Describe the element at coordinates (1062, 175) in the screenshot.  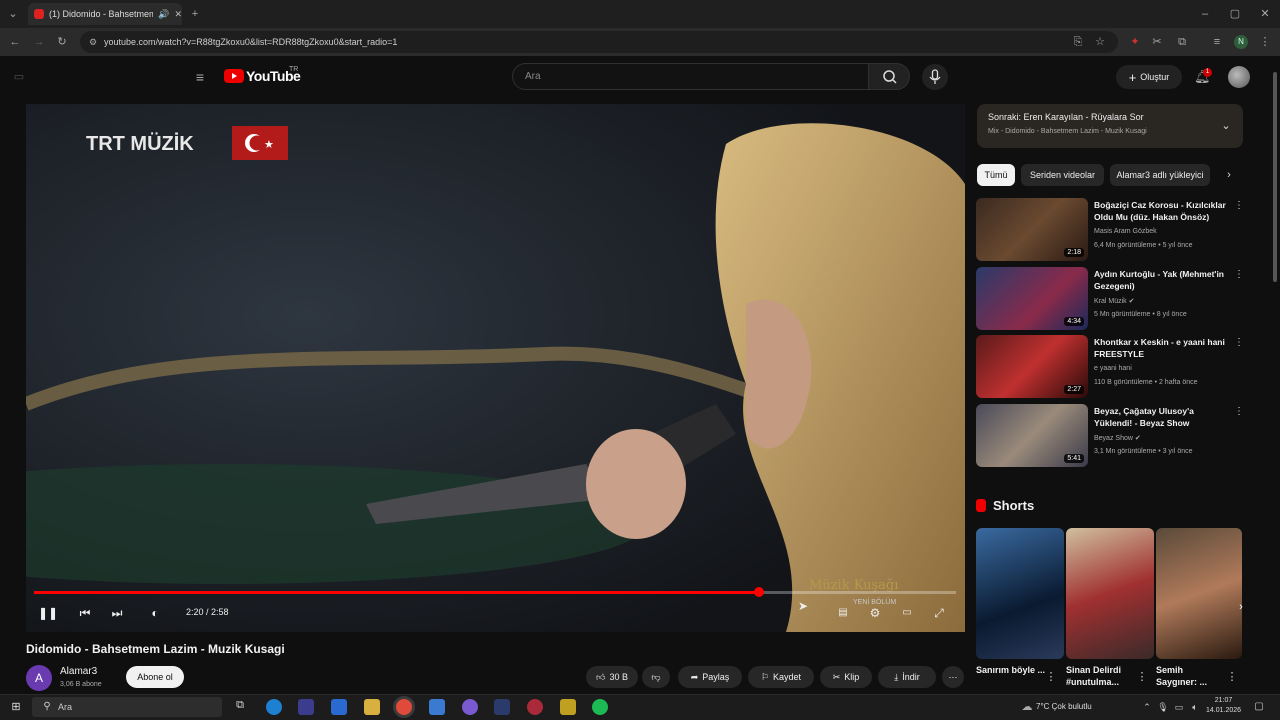
I see `chip-series-videos: Seriden videolar` at that location.